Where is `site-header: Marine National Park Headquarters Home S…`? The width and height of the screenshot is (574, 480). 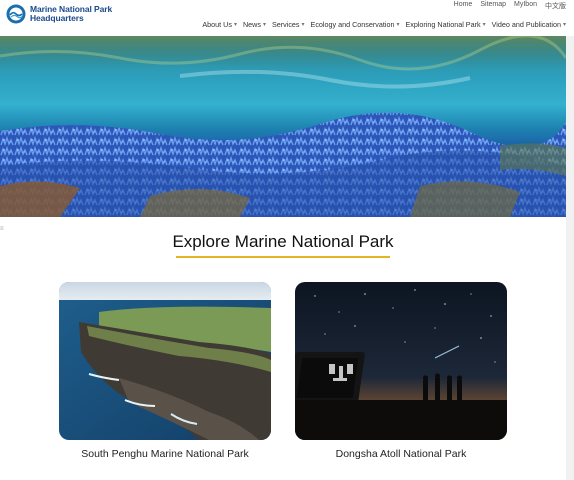
site-header: Marine National Park Headquarters Home S… is located at coordinates (287, 18).